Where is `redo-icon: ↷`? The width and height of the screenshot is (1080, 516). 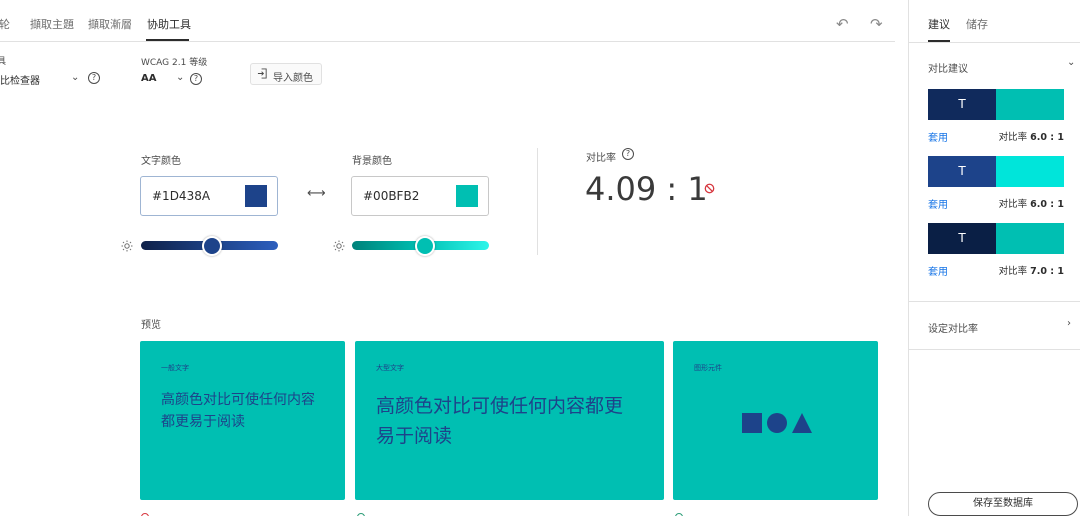 redo-icon: ↷ is located at coordinates (876, 24).